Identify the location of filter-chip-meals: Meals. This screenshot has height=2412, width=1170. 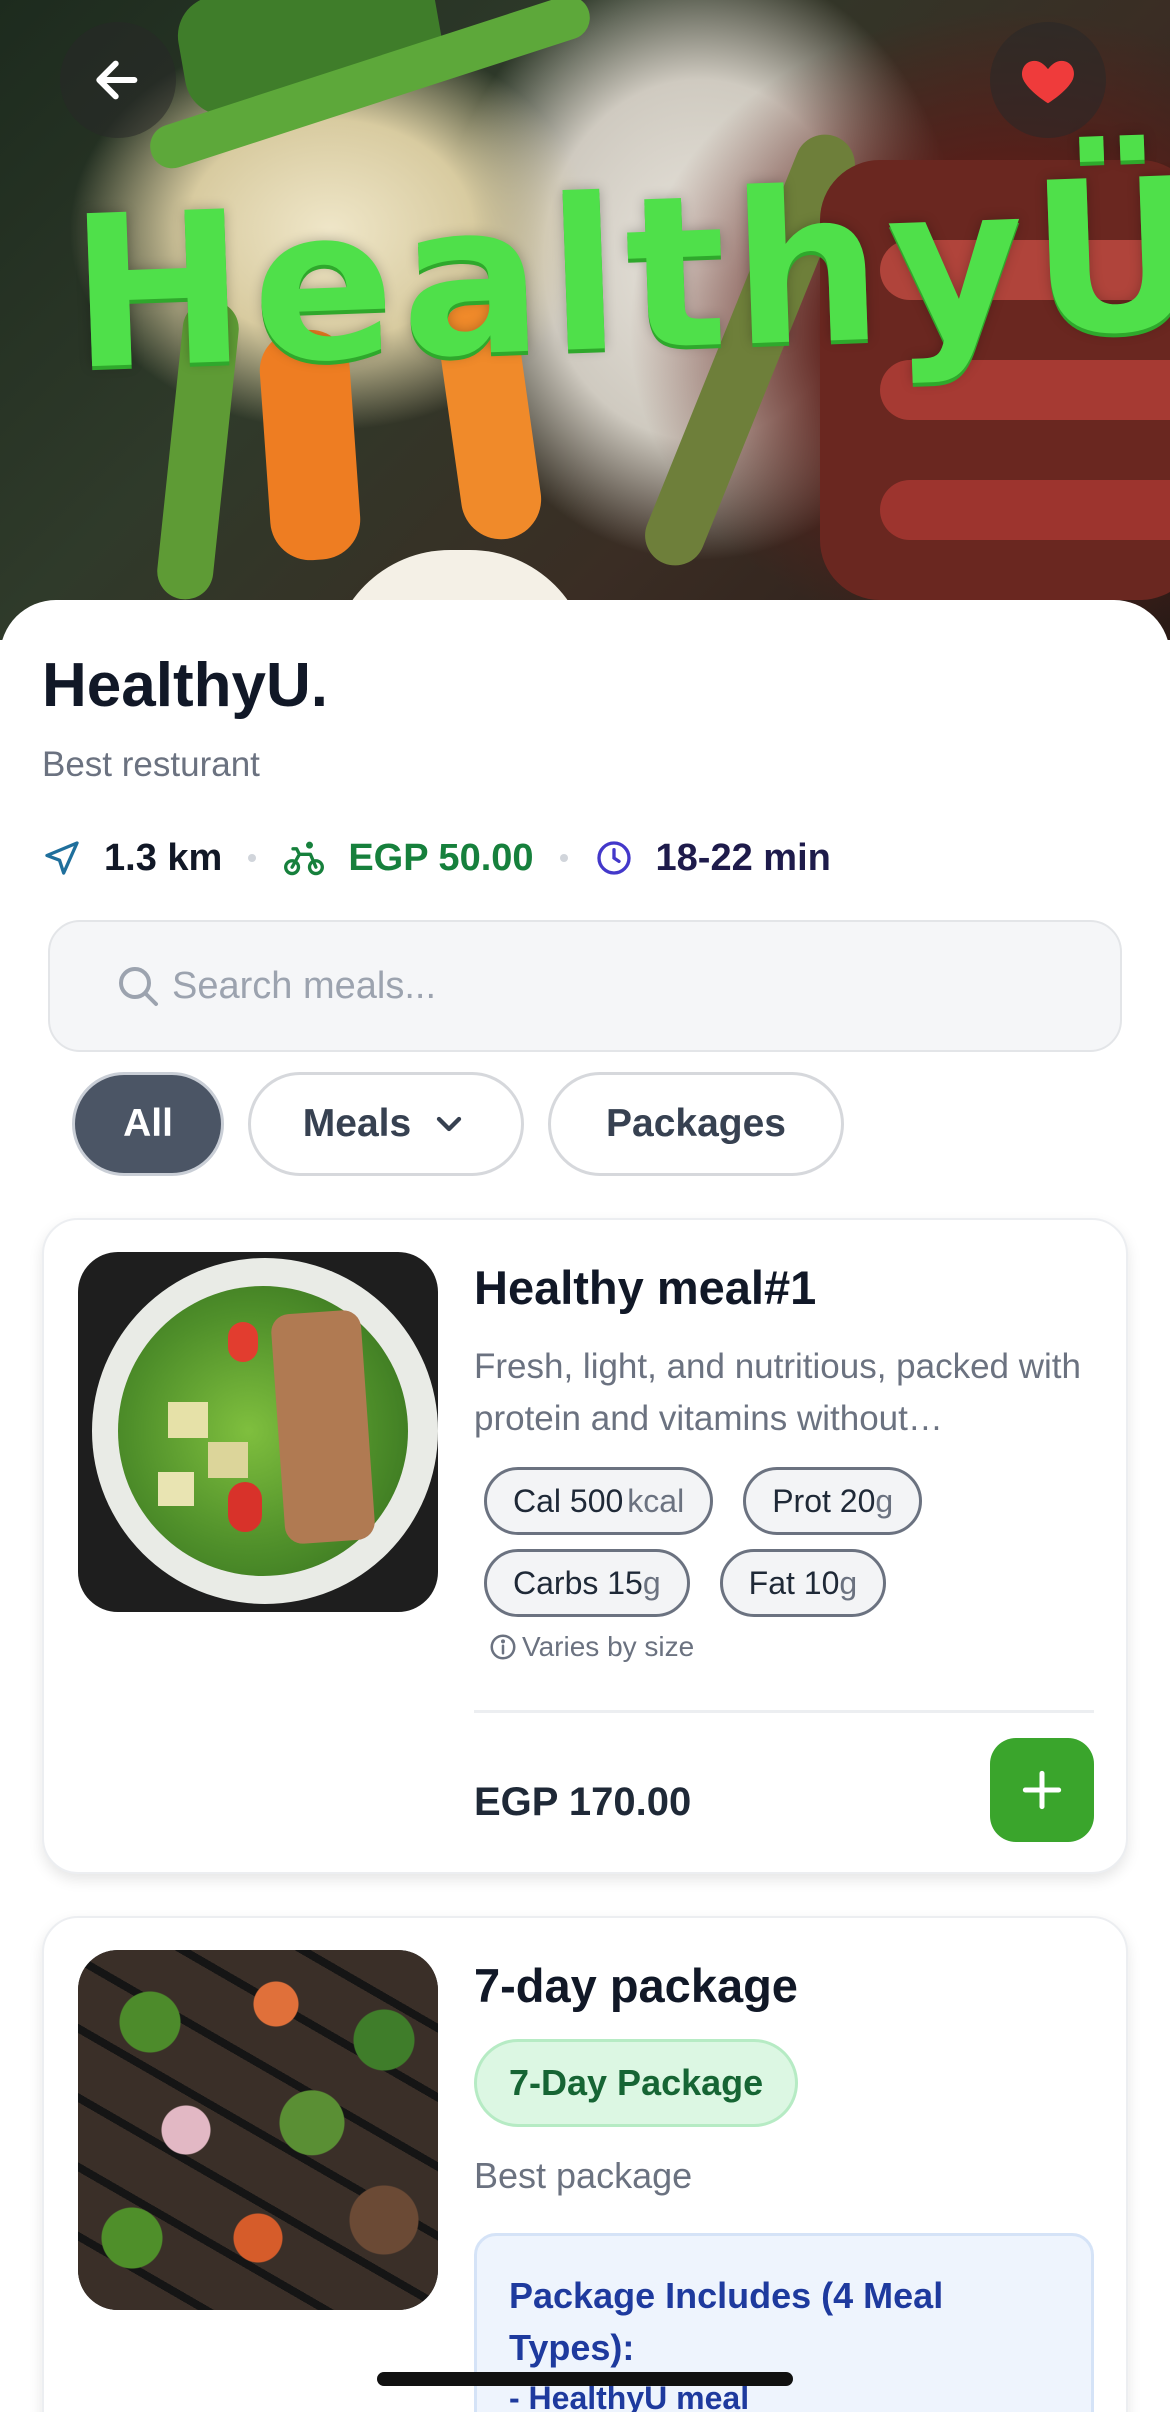
(386, 1124).